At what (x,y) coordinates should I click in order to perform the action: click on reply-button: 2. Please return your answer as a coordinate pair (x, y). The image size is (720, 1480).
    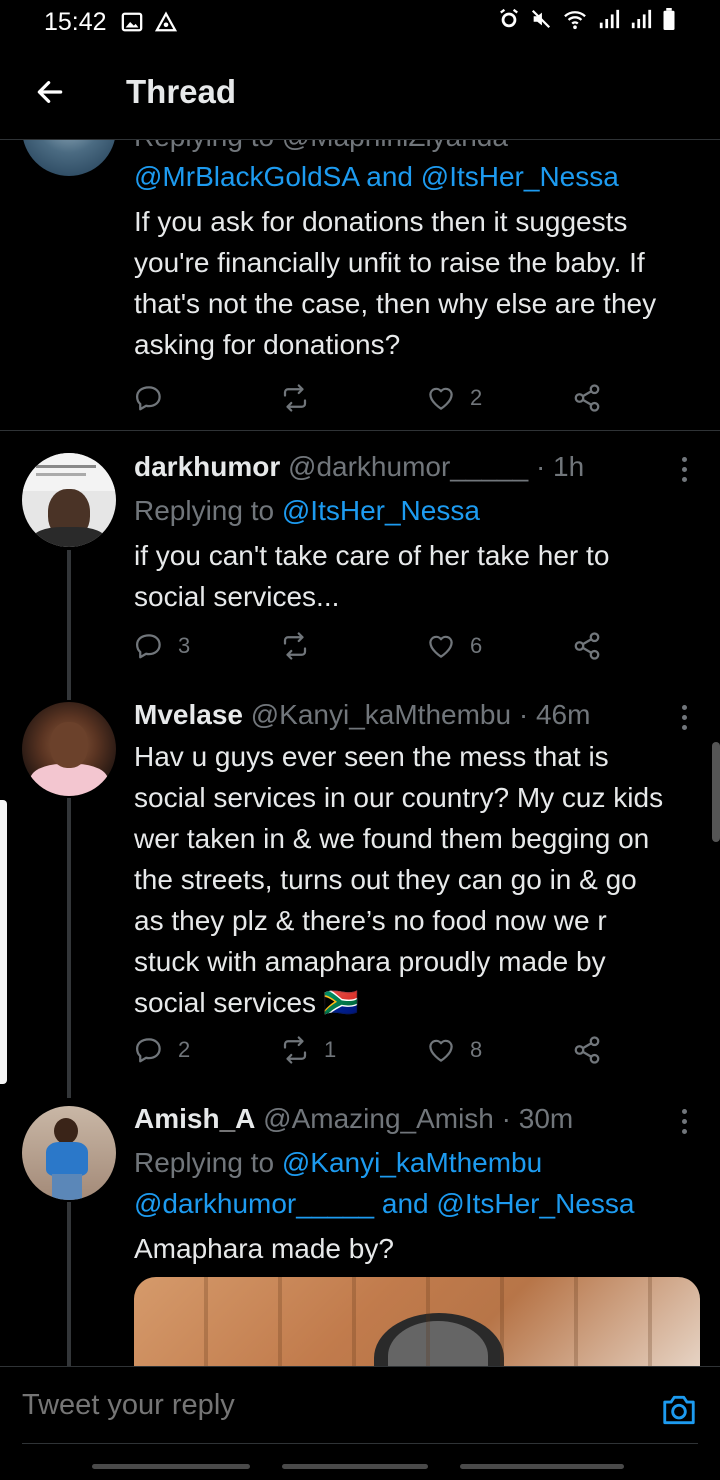
    Looking at the image, I should click on (162, 1050).